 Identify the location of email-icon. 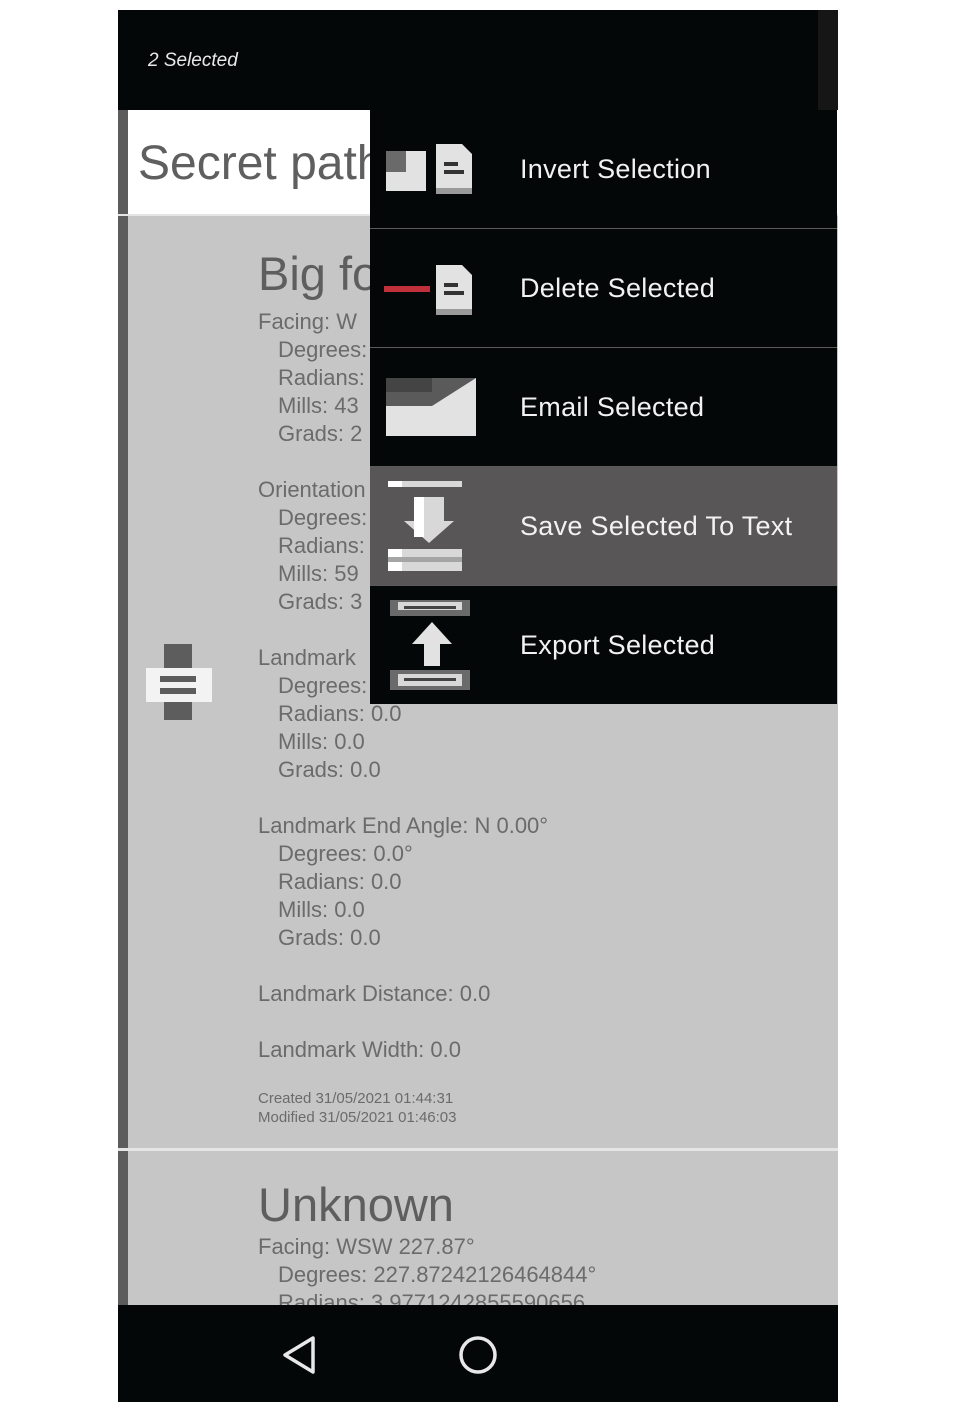
(431, 407).